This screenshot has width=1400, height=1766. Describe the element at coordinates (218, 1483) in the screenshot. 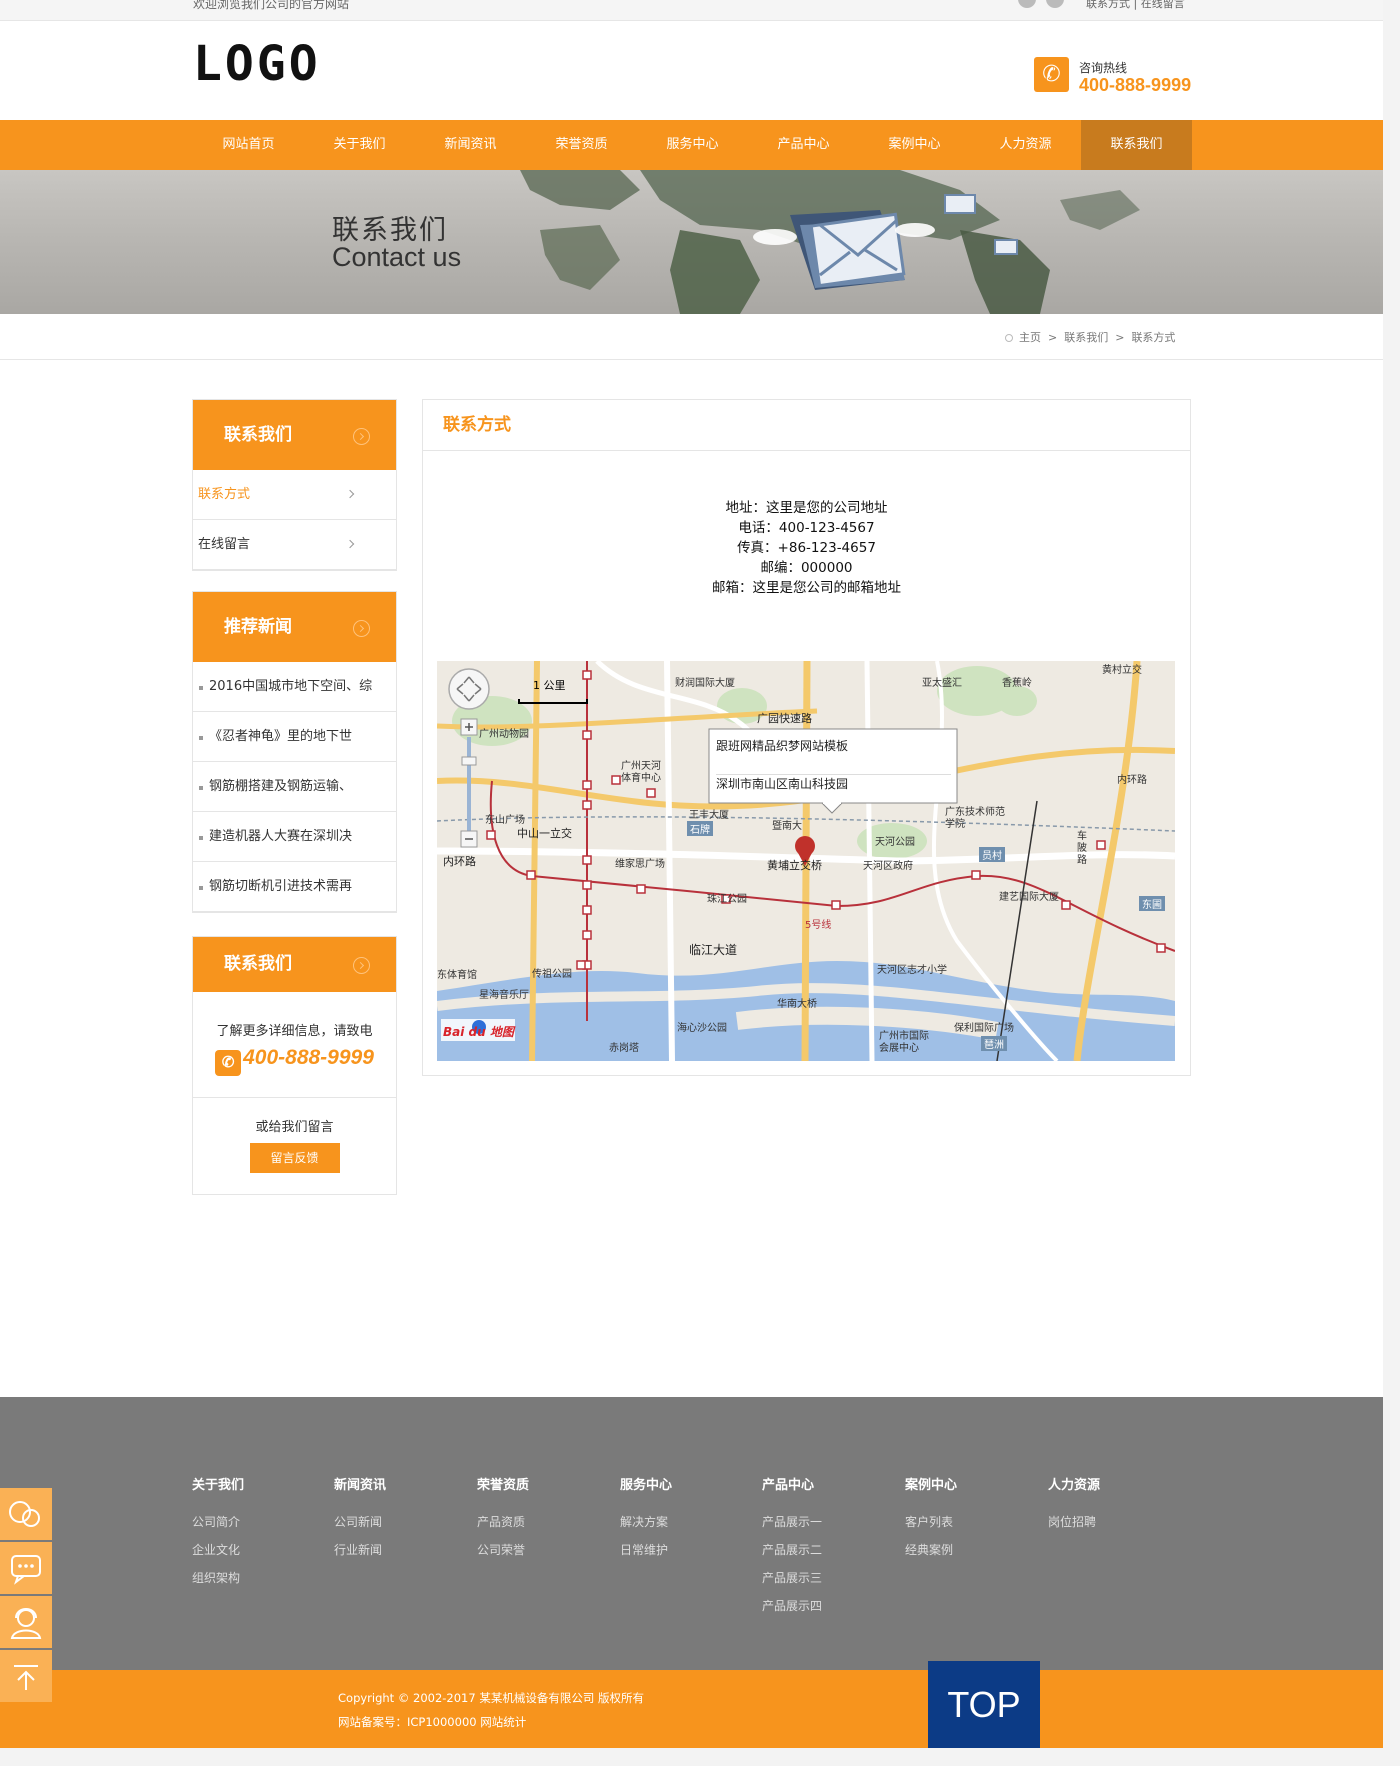

I see `footer-col-title: 关于我们` at that location.